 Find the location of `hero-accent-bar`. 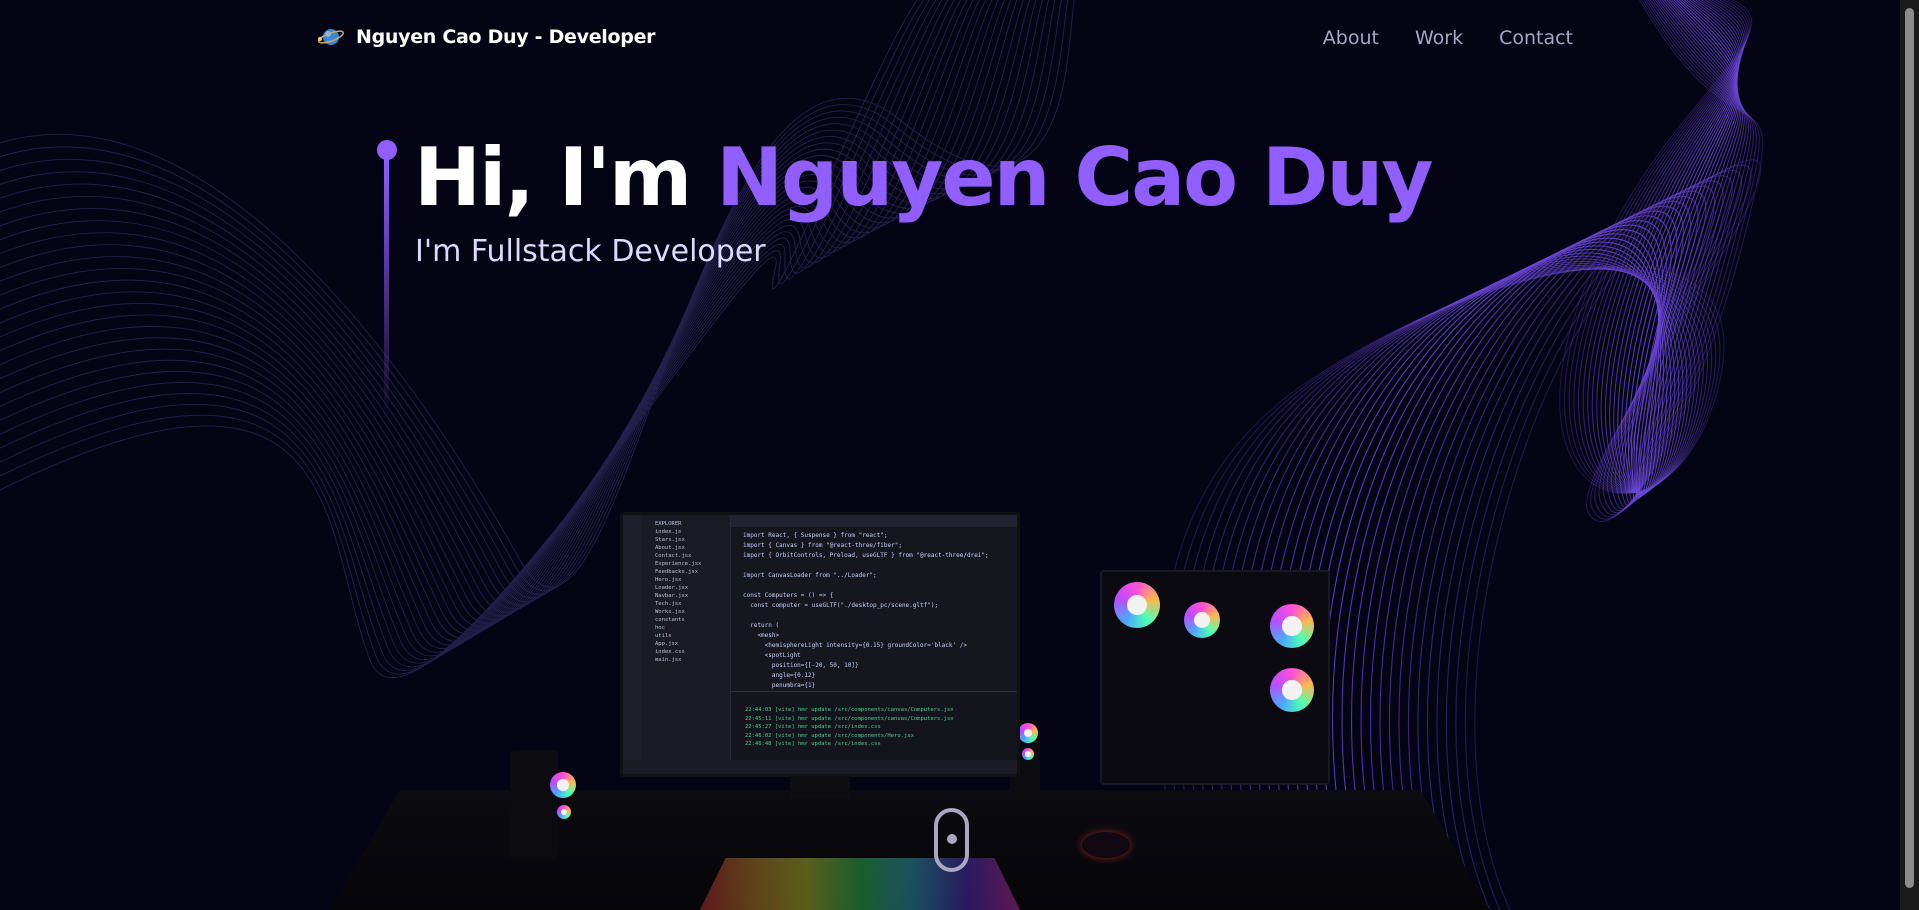

hero-accent-bar is located at coordinates (386, 289).